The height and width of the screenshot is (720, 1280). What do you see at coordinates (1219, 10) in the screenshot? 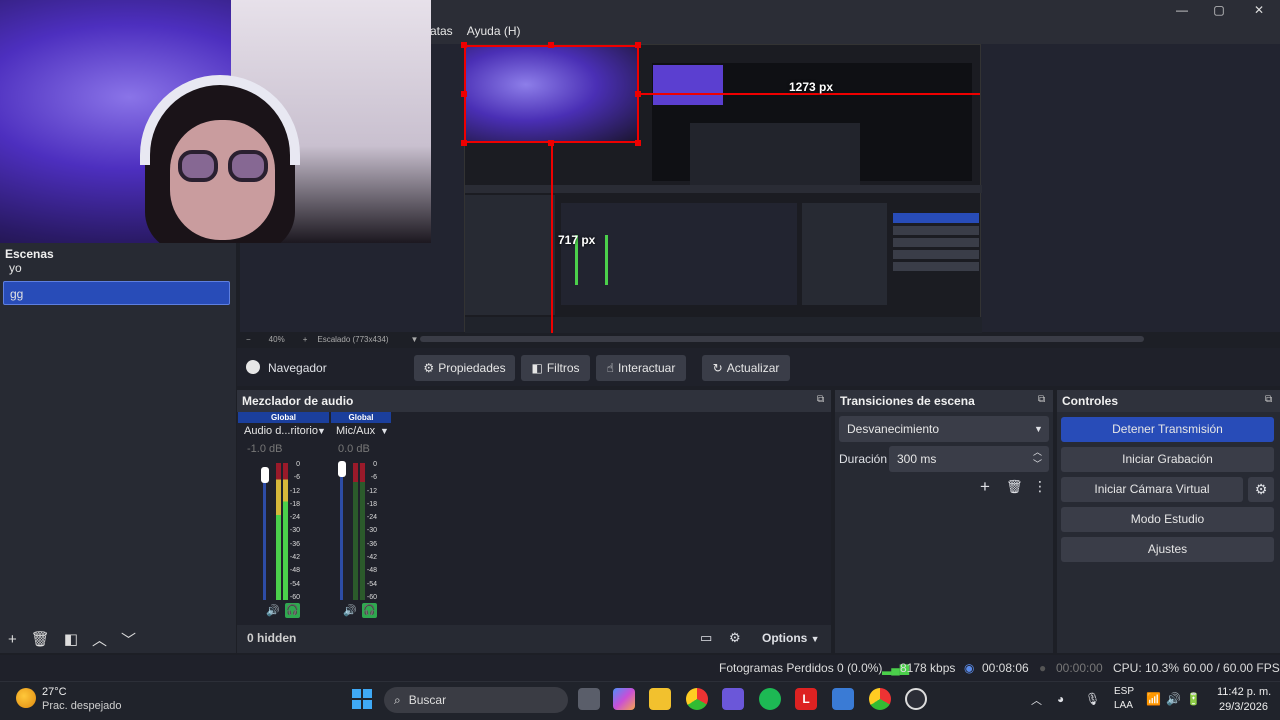
I see `maximize-button: ▢` at bounding box center [1219, 10].